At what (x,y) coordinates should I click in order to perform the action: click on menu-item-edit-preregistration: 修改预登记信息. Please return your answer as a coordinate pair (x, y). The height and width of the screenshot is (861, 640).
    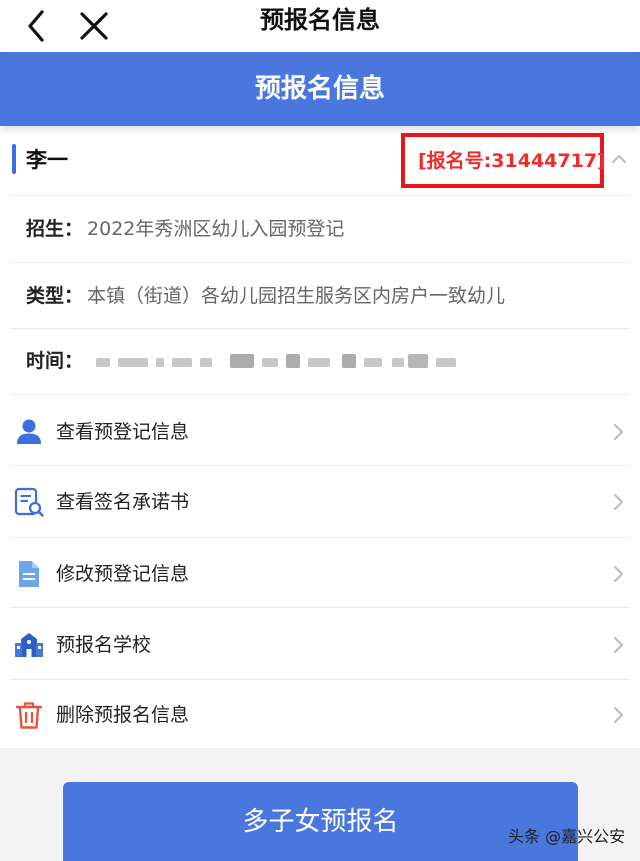
    Looking at the image, I should click on (320, 574).